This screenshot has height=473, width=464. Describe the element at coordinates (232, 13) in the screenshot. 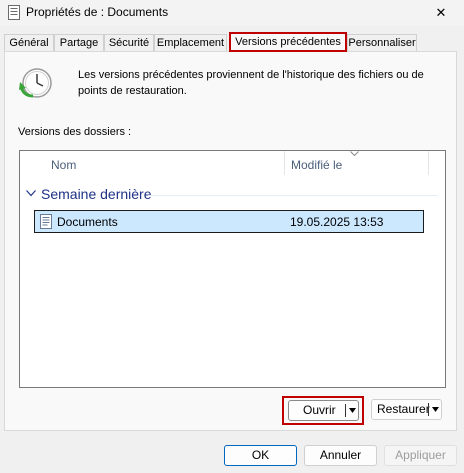

I see `title-bar: Propriétés de : Documents ✕` at that location.